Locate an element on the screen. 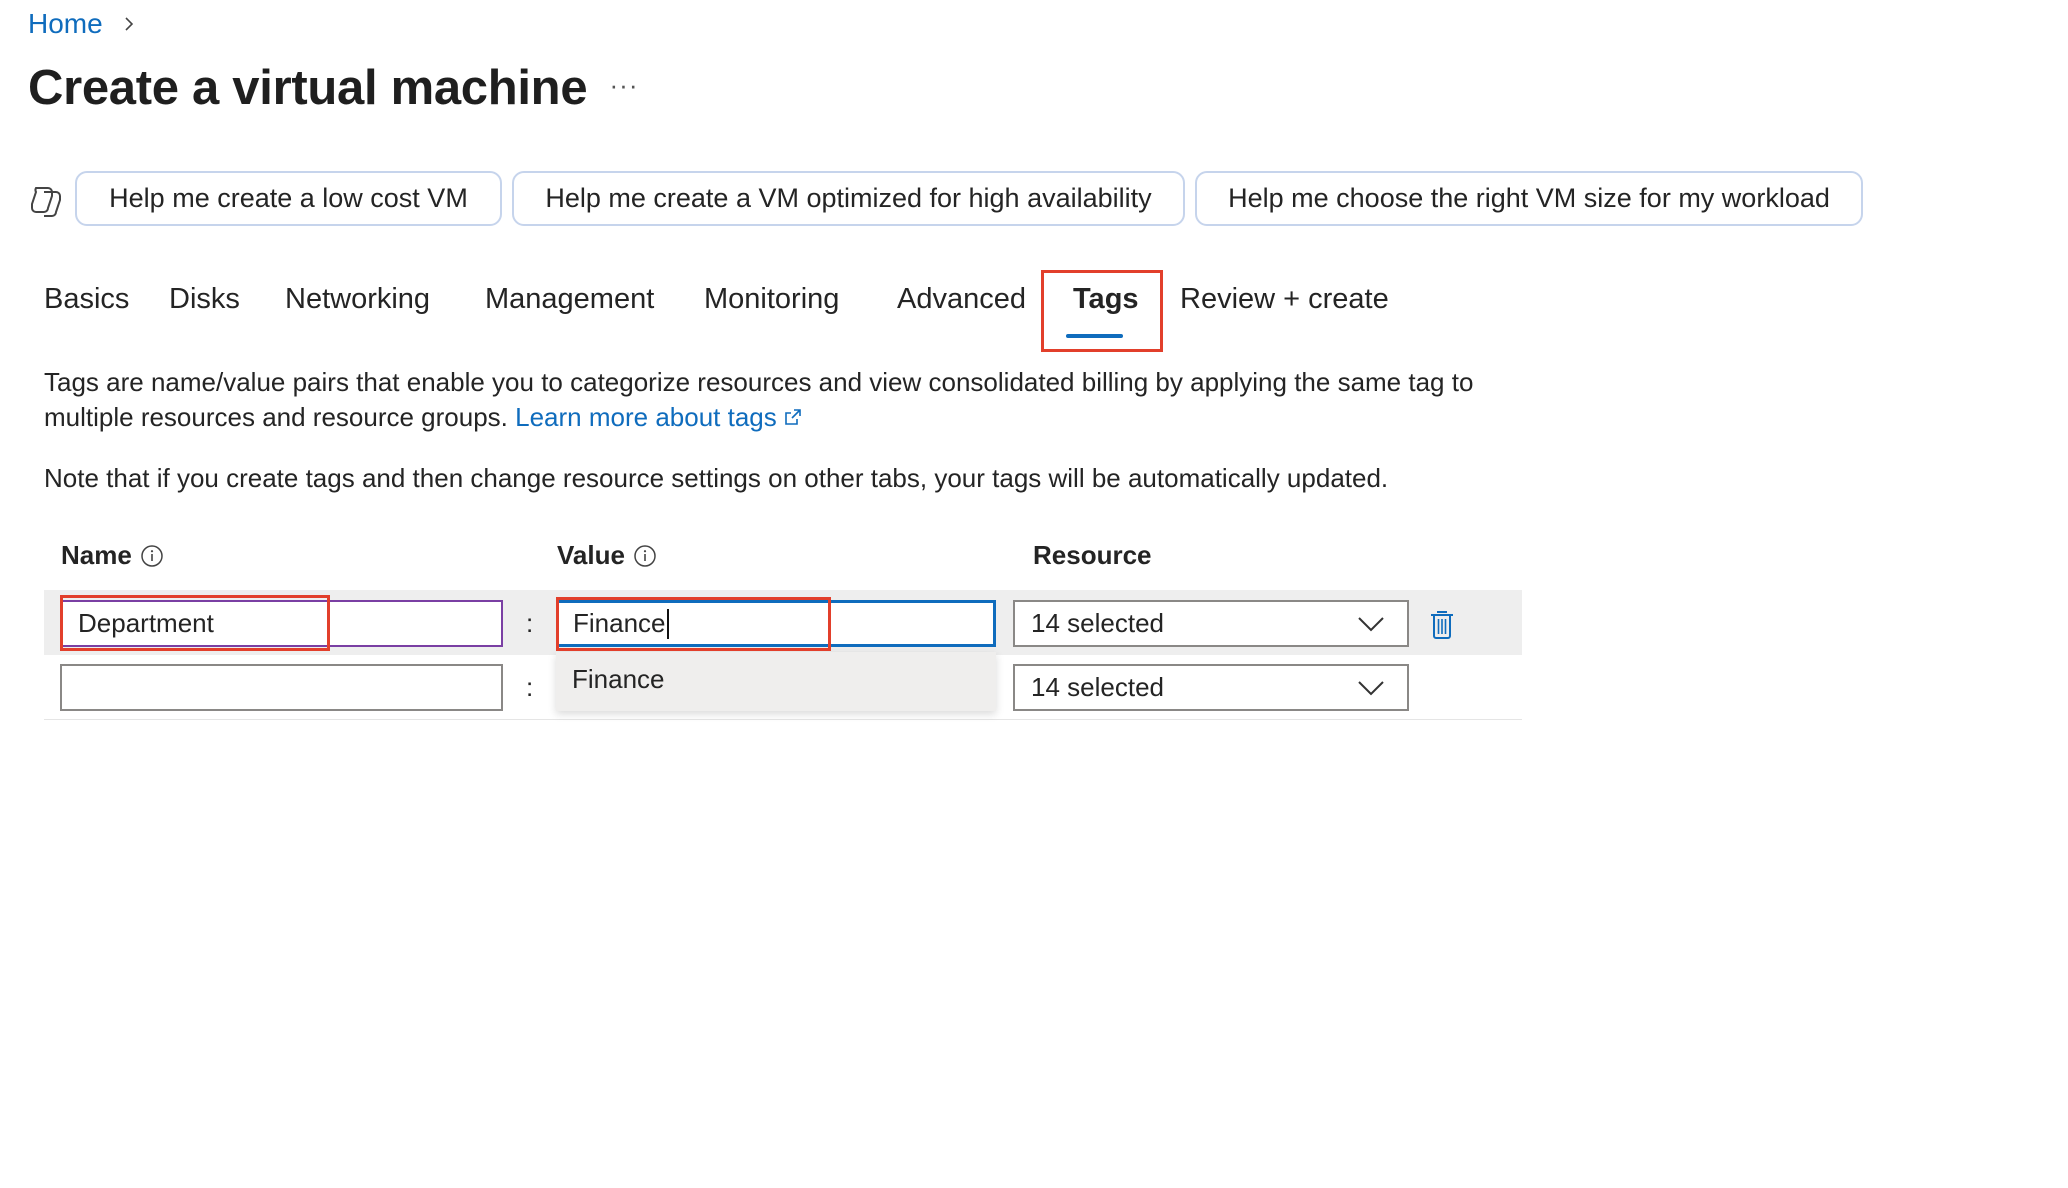  header-name: Name is located at coordinates (112, 555).